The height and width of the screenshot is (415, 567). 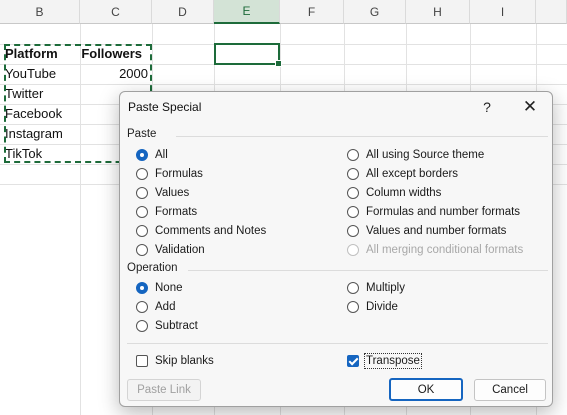 I want to click on option-label: Values, so click(x=172, y=193).